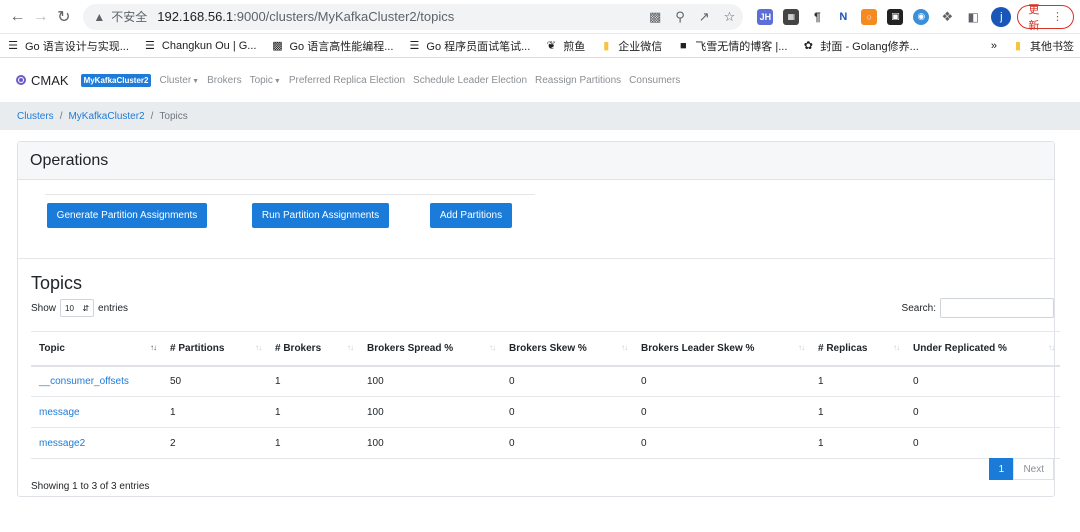  Describe the element at coordinates (536, 308) in the screenshot. I see `table-controls: Show 10 ⇵ entries Search:` at that location.